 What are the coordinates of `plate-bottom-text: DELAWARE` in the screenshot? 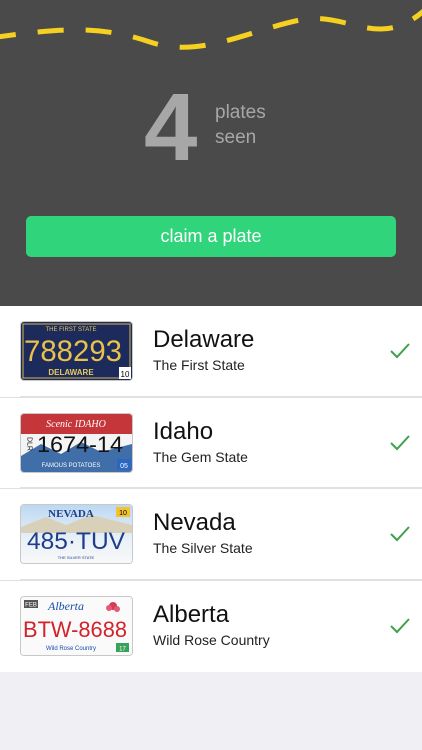 It's located at (71, 372).